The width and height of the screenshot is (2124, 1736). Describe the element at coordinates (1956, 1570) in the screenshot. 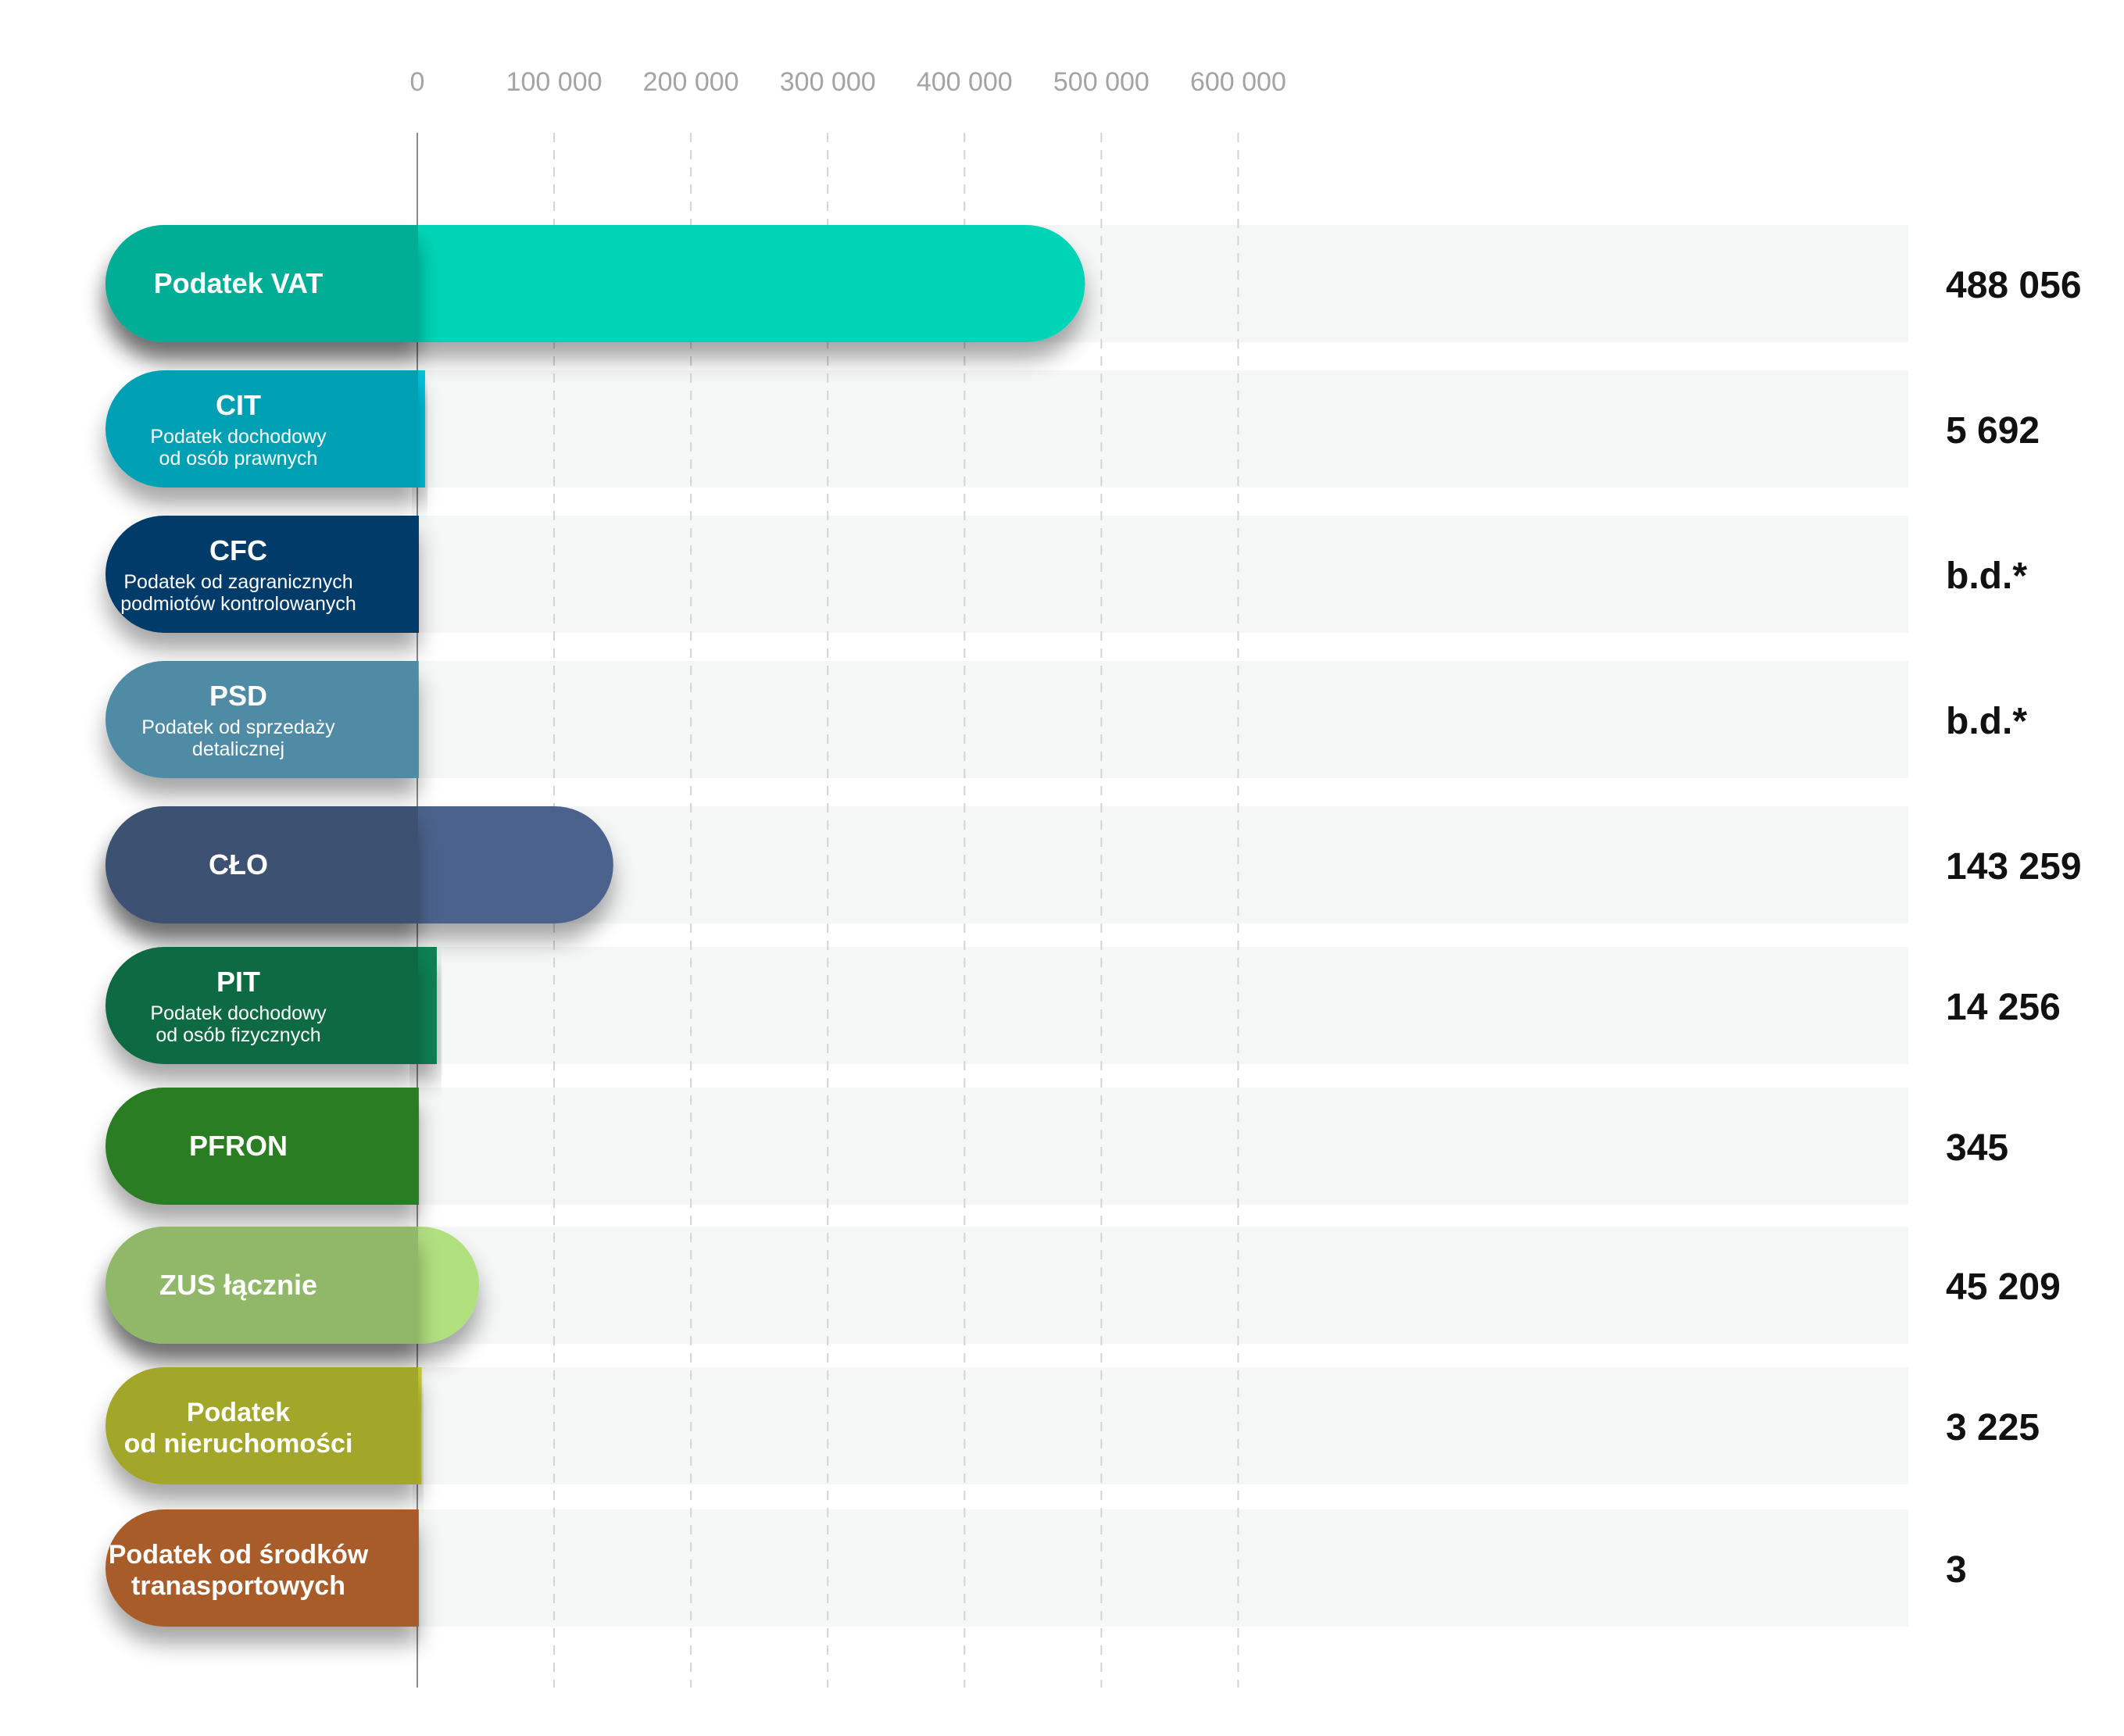

I see `value-label-9: 3` at that location.